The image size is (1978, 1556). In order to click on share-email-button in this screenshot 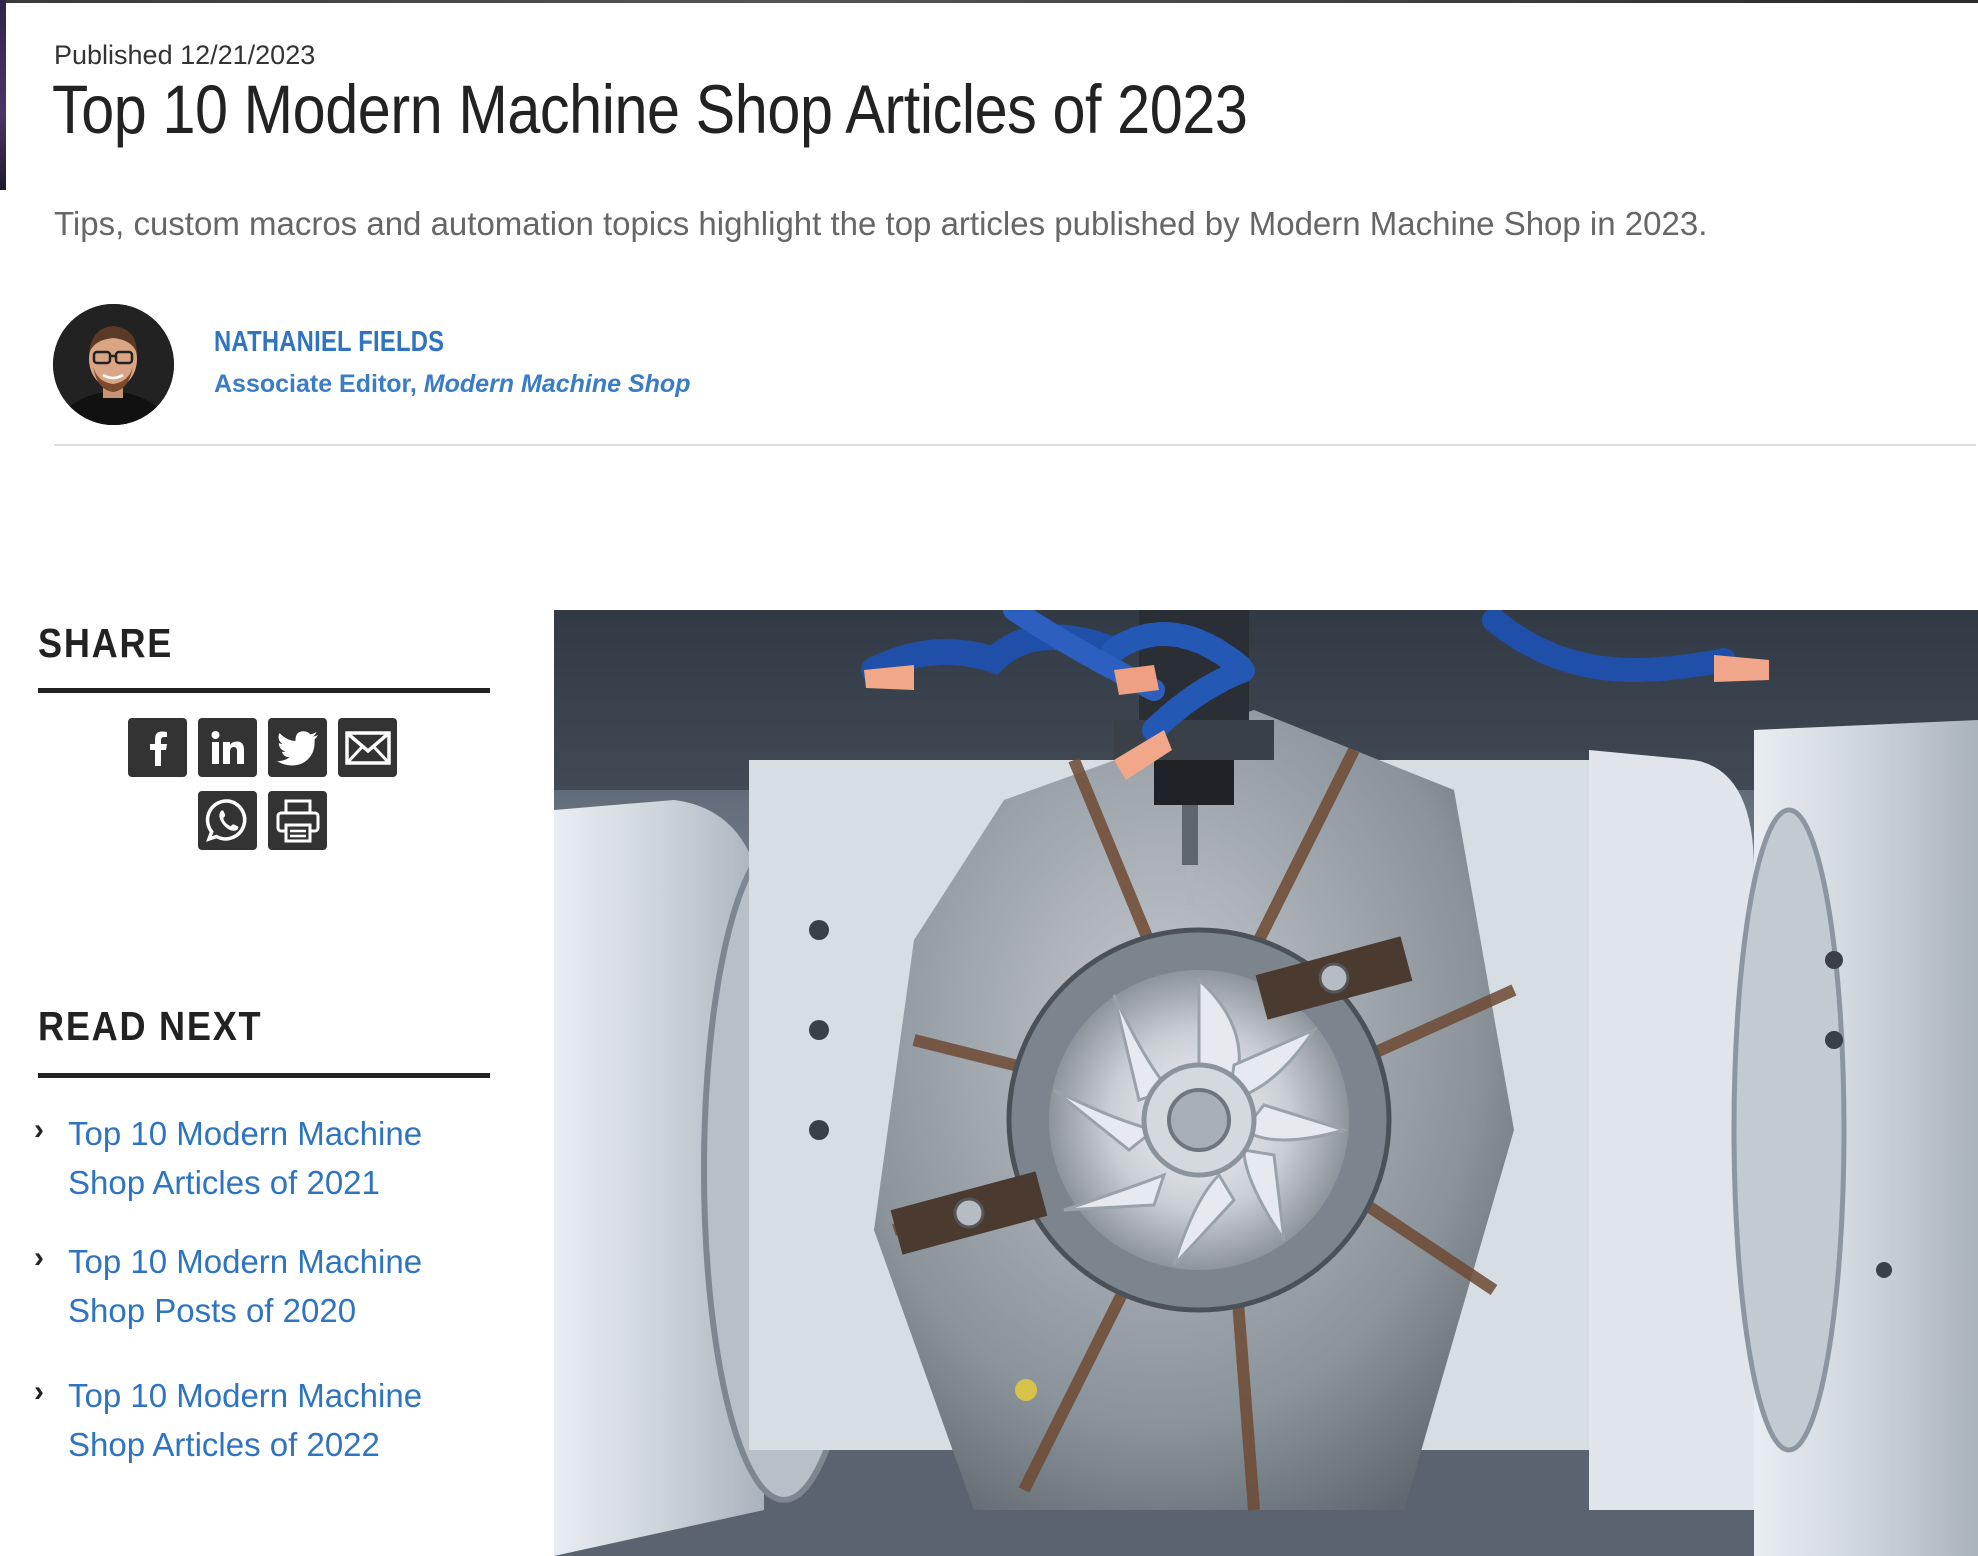, I will do `click(367, 747)`.